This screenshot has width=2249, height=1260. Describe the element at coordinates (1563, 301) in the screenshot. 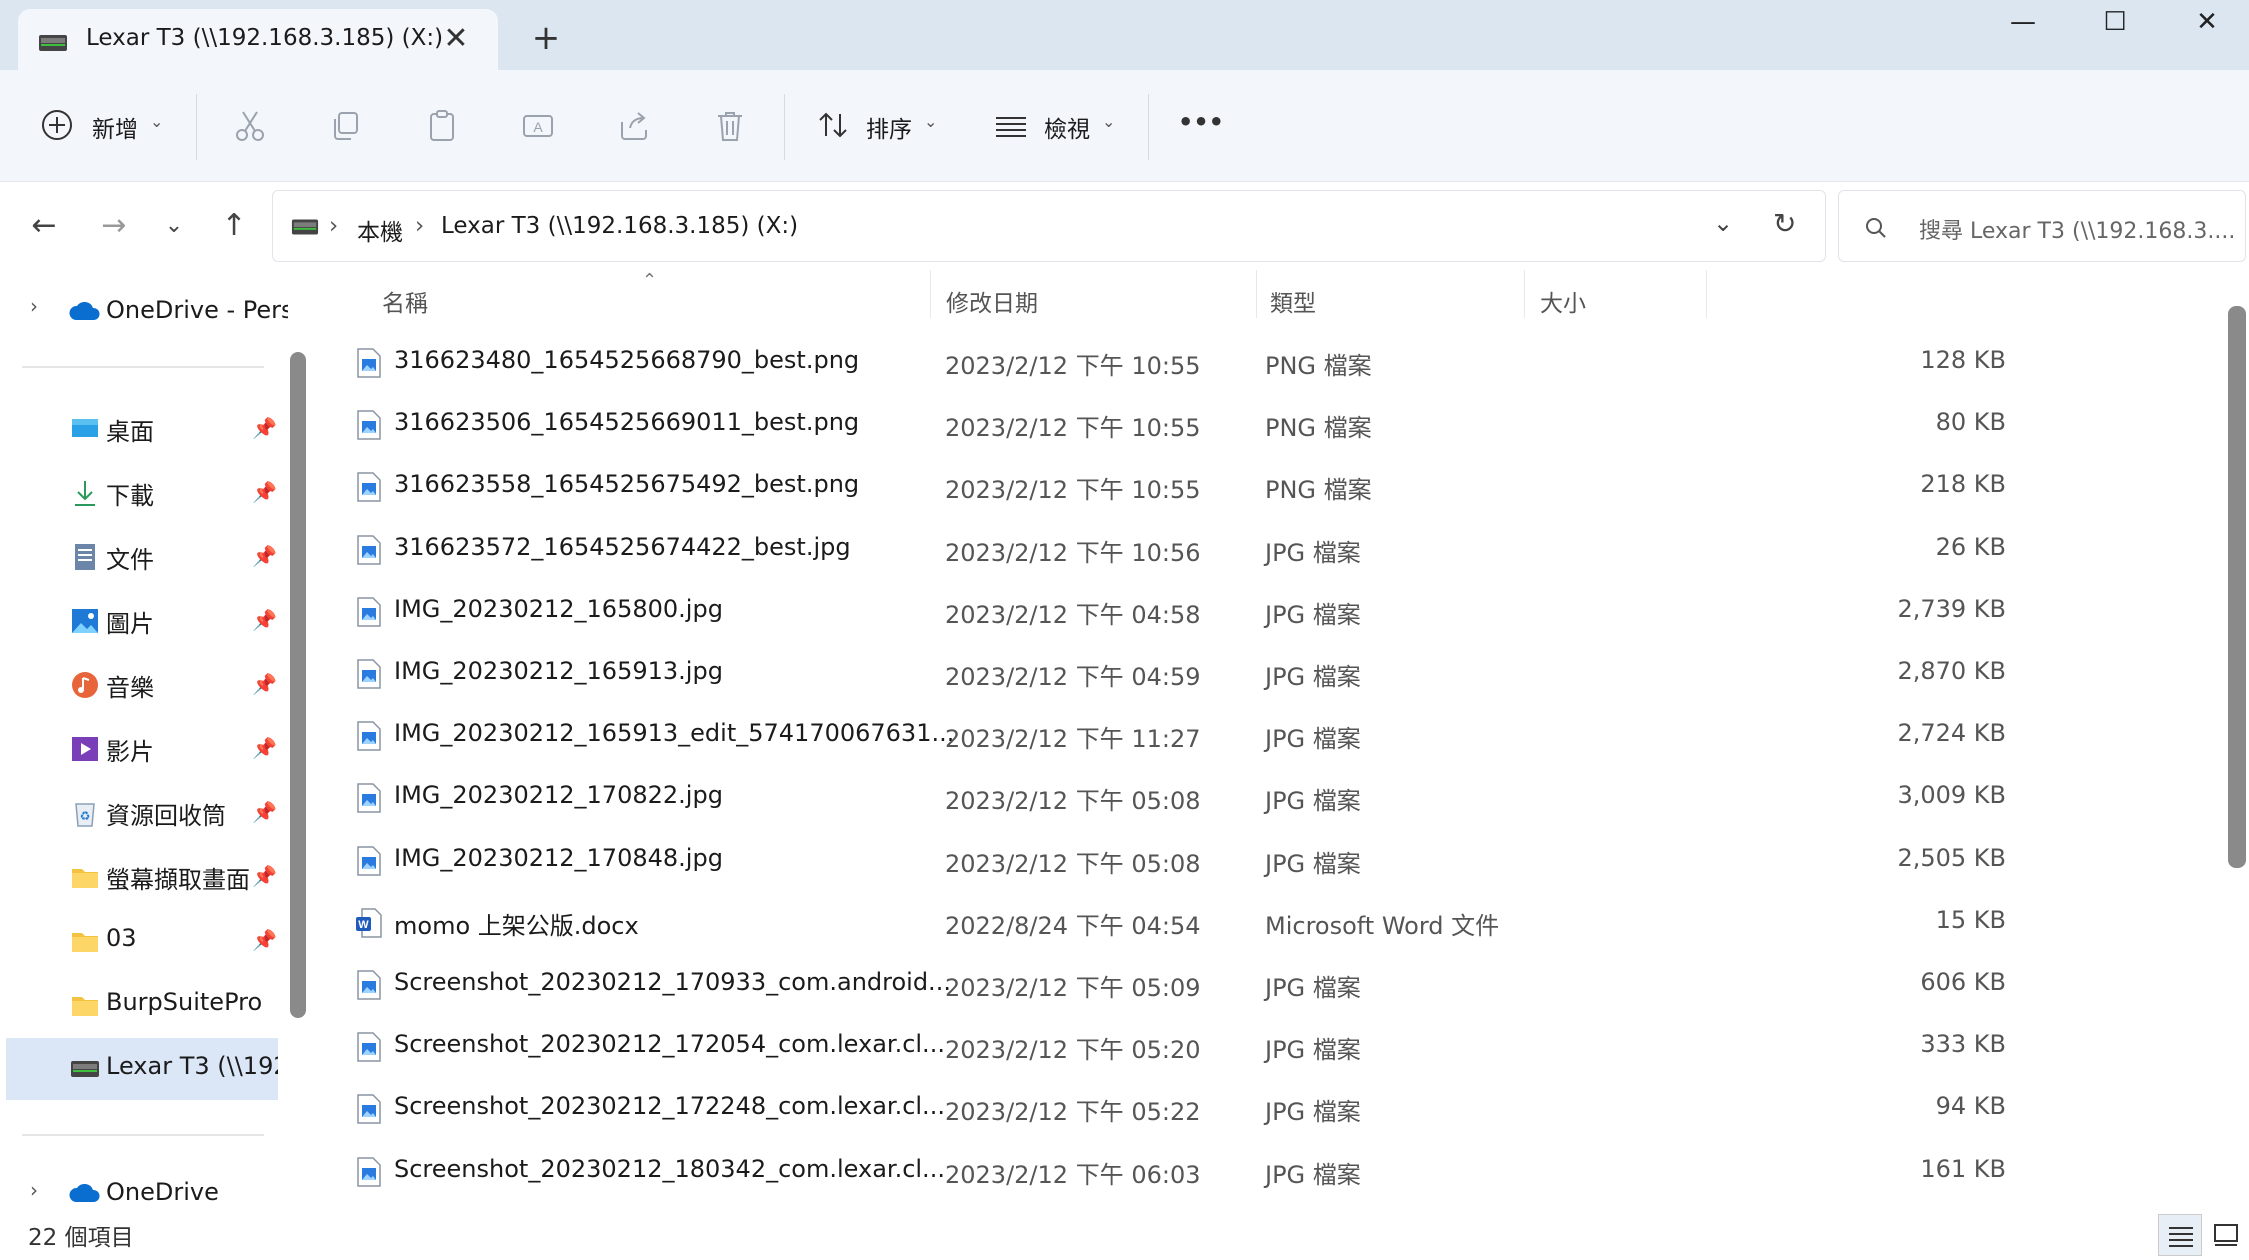

I see `column-header-size: 大小` at that location.